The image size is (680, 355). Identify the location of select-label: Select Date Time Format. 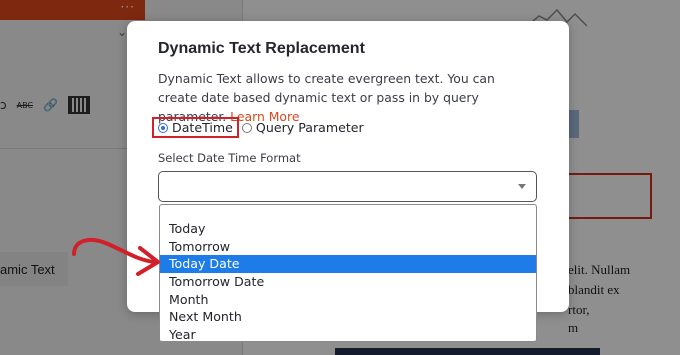
(229, 158).